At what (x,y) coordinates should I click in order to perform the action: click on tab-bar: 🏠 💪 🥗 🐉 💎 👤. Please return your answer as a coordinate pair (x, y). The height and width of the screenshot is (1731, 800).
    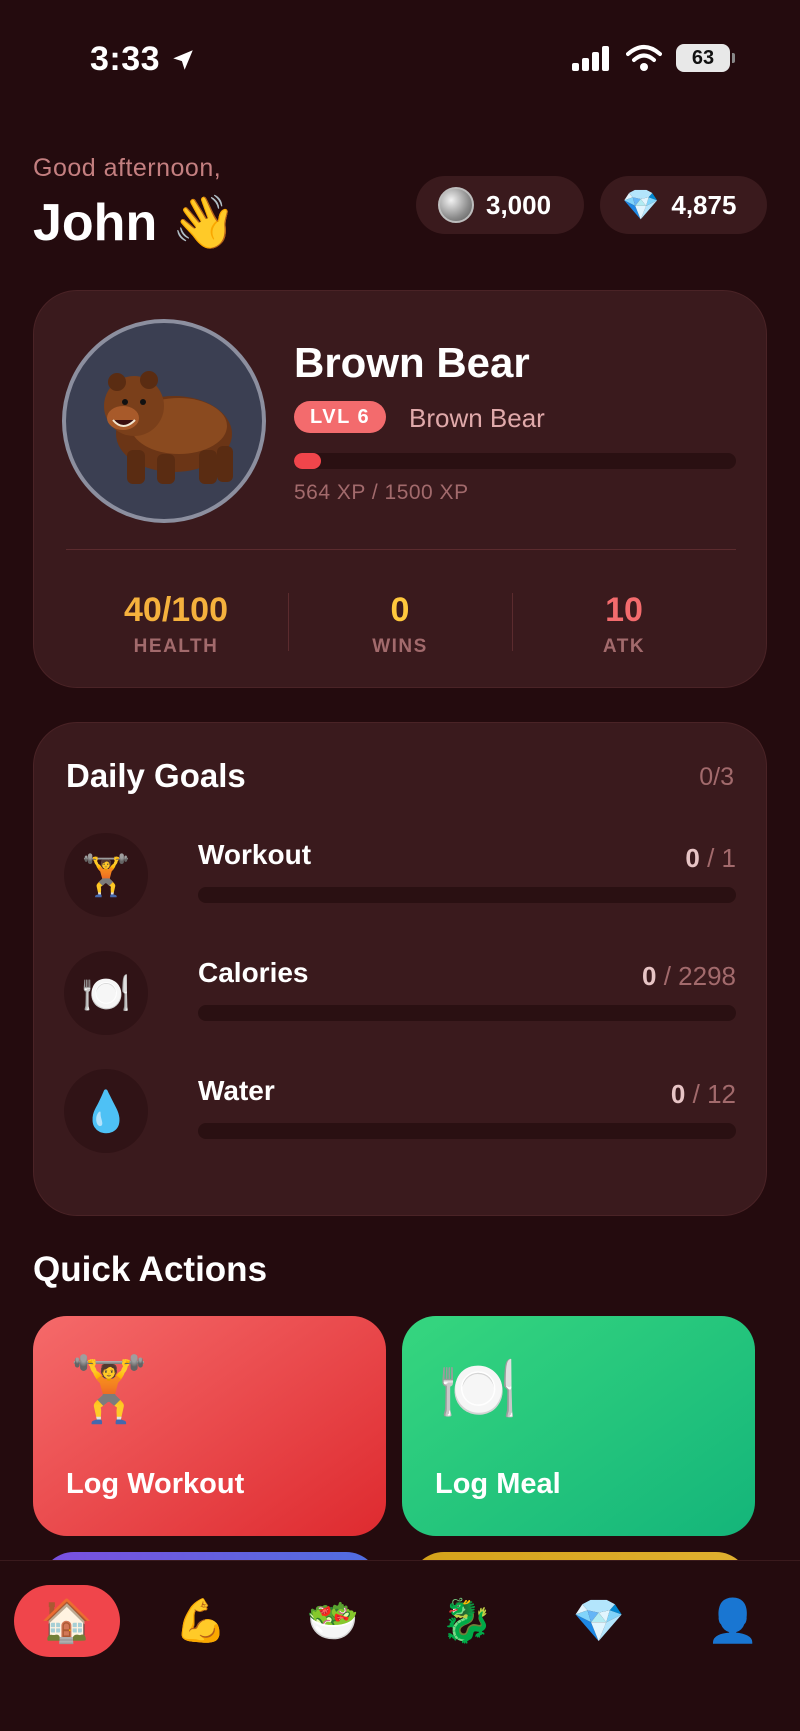
    Looking at the image, I should click on (400, 1645).